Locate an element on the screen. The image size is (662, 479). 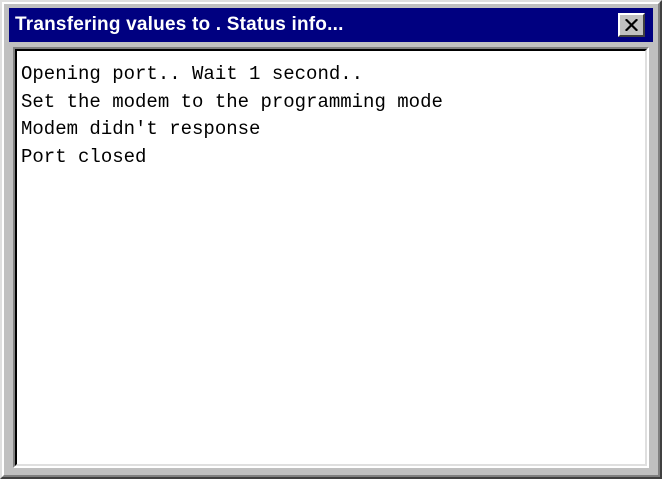
log-line: Set the modem to the programming mode is located at coordinates (232, 101).